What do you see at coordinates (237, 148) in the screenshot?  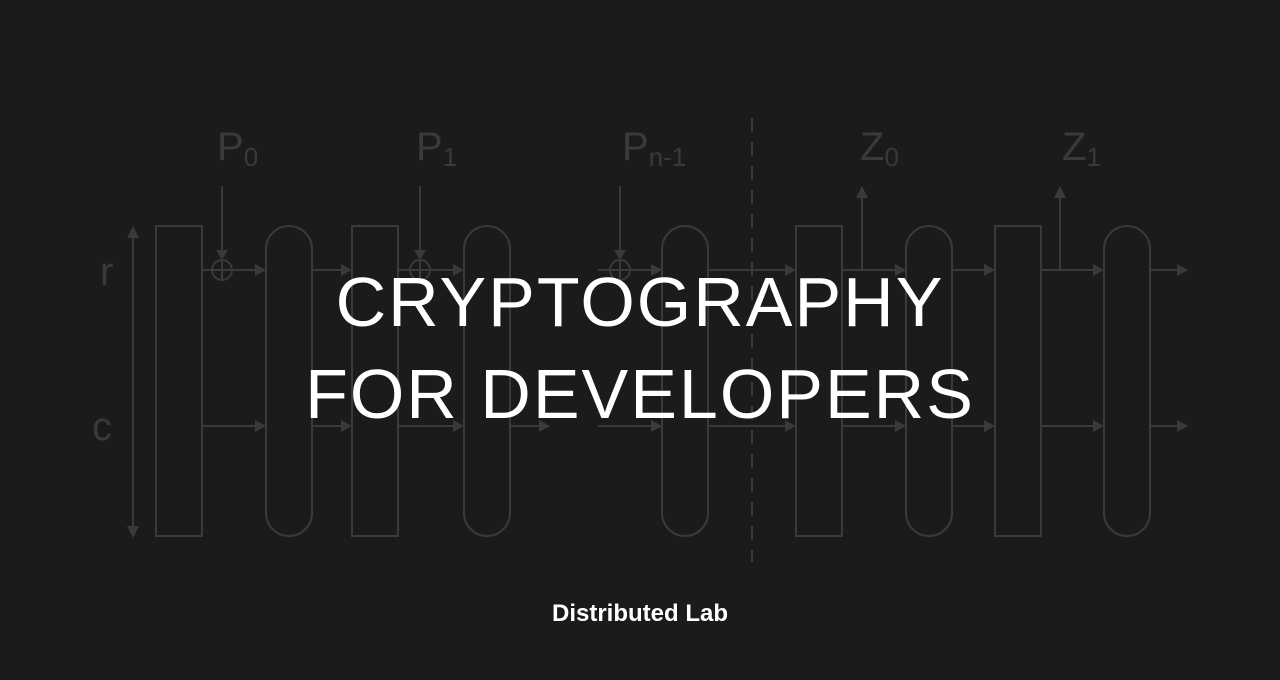 I see `input-label-p0: P0` at bounding box center [237, 148].